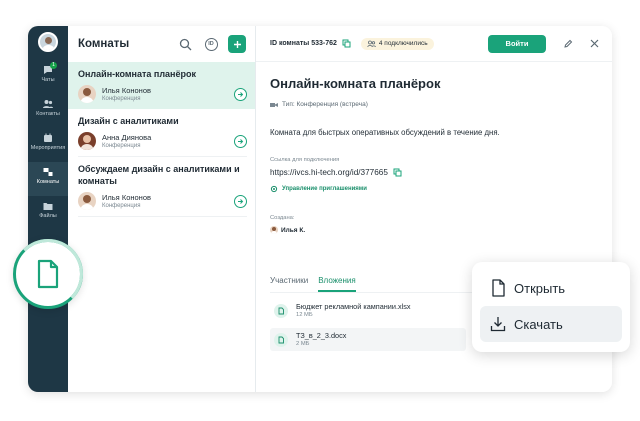  I want to click on rail-label-chats: Чаты, so click(48, 80).